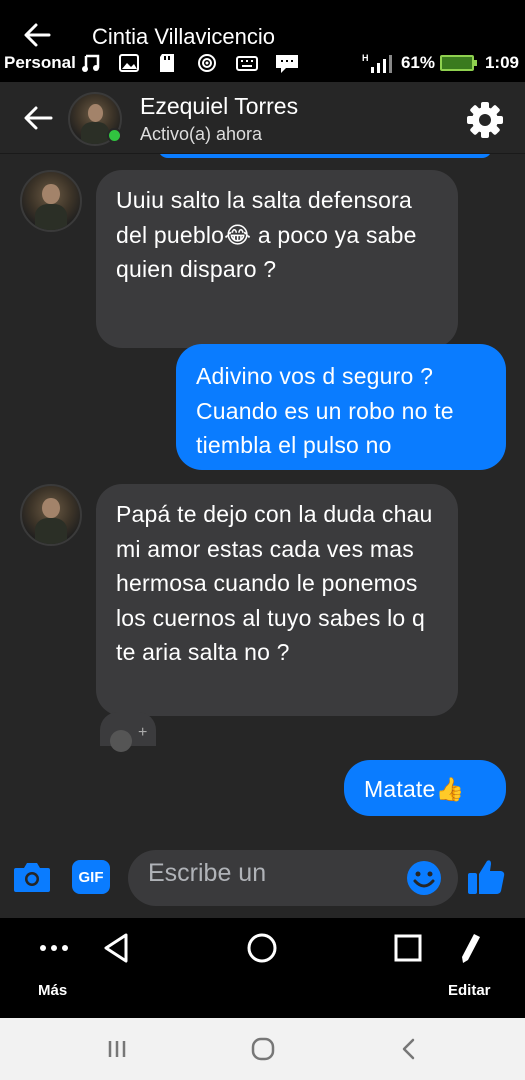 Image resolution: width=525 pixels, height=1080 pixels. What do you see at coordinates (365, 58) in the screenshot?
I see `svg-text: H` at bounding box center [365, 58].